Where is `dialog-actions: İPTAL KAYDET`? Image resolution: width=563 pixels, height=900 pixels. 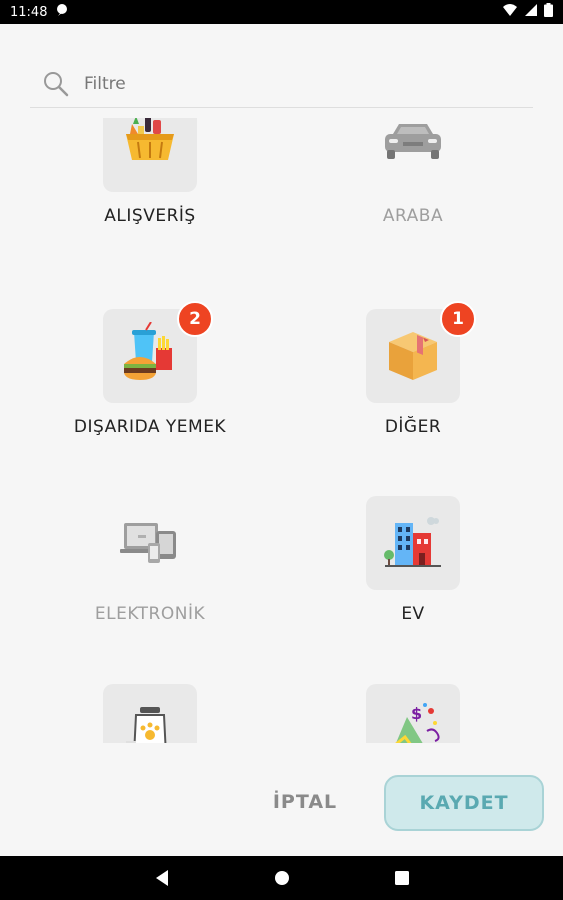 dialog-actions: İPTAL KAYDET is located at coordinates (281, 805).